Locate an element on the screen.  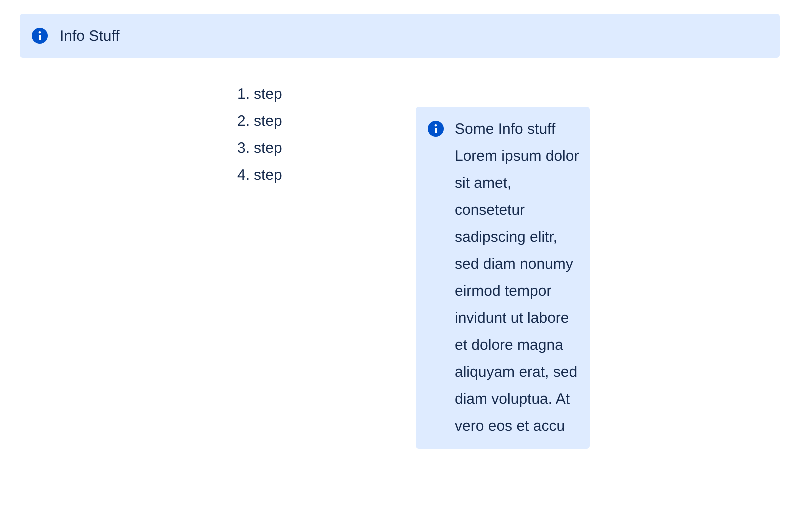
info-text: Some Info stuff Lorem ipsum dolor sit amet, consetetur sadipscing elitr, sed diam nonumy eirmod tempor invidunt ut labore et dolore magna aliquyam erat, sed diam voluptua. At vero eos et accu is located at coordinates (517, 278).